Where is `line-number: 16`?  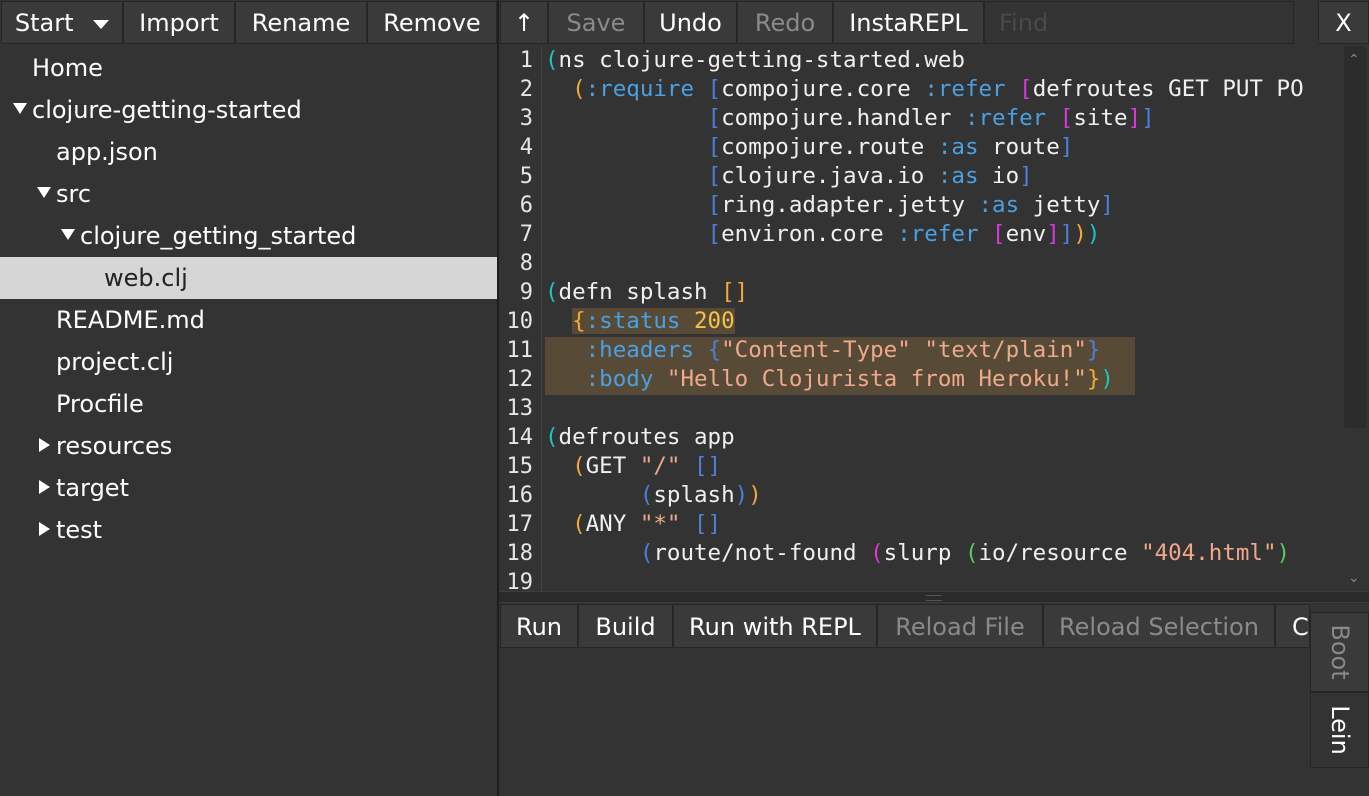
line-number: 16 is located at coordinates (520, 495).